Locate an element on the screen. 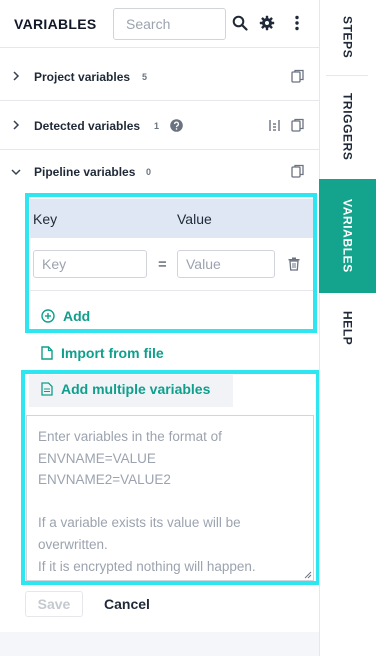 This screenshot has height=656, width=376. section-count: 0 is located at coordinates (149, 172).